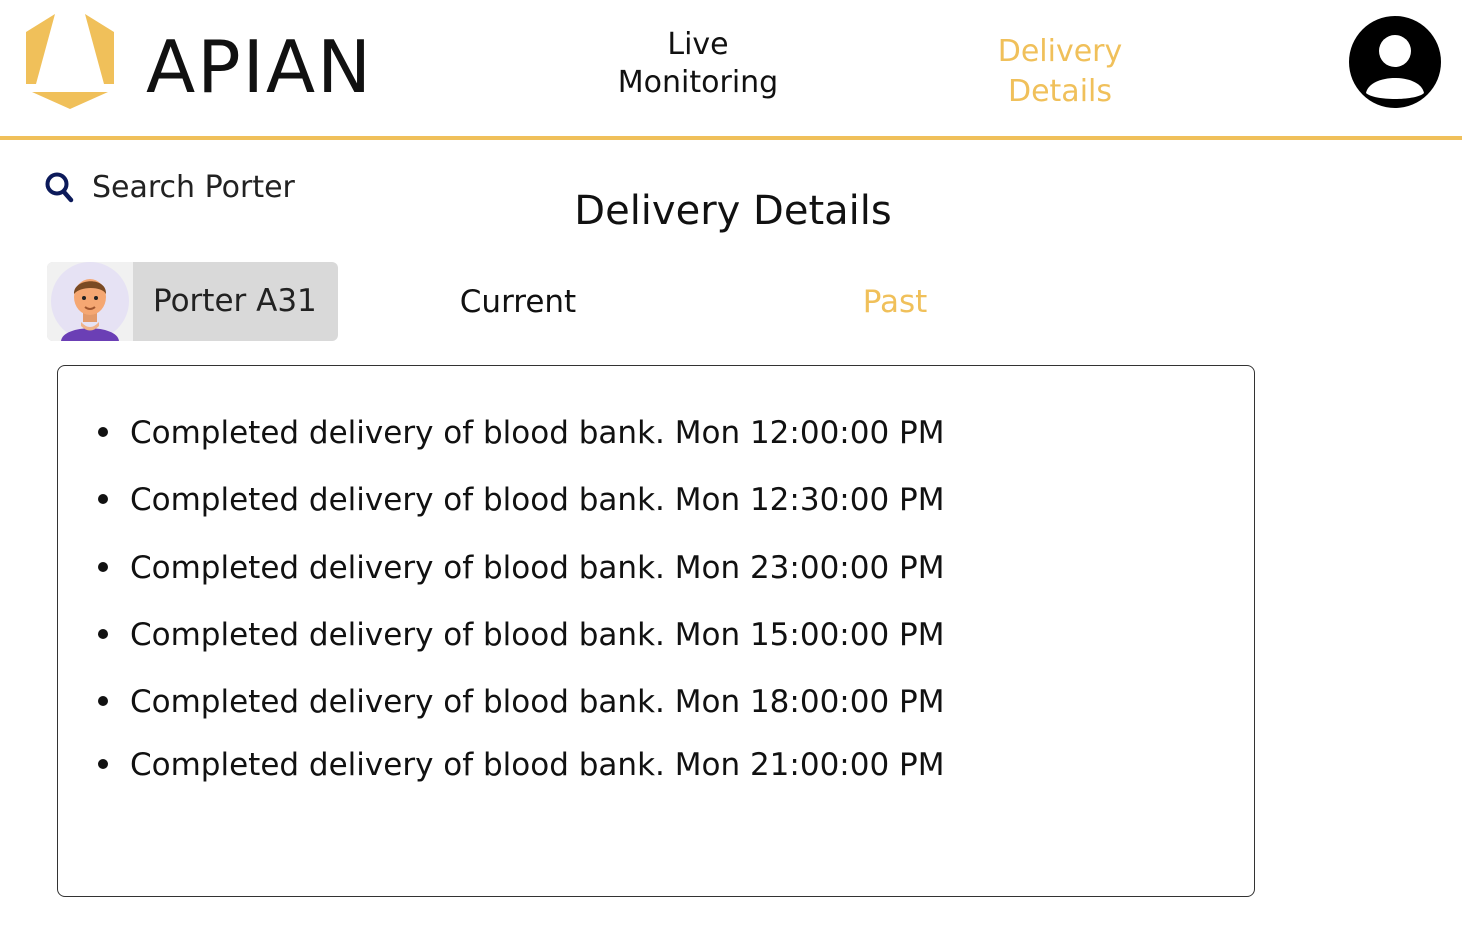 The height and width of the screenshot is (942, 1462). Describe the element at coordinates (698, 64) in the screenshot. I see `nav-live-monitoring: Live Monitoring` at that location.